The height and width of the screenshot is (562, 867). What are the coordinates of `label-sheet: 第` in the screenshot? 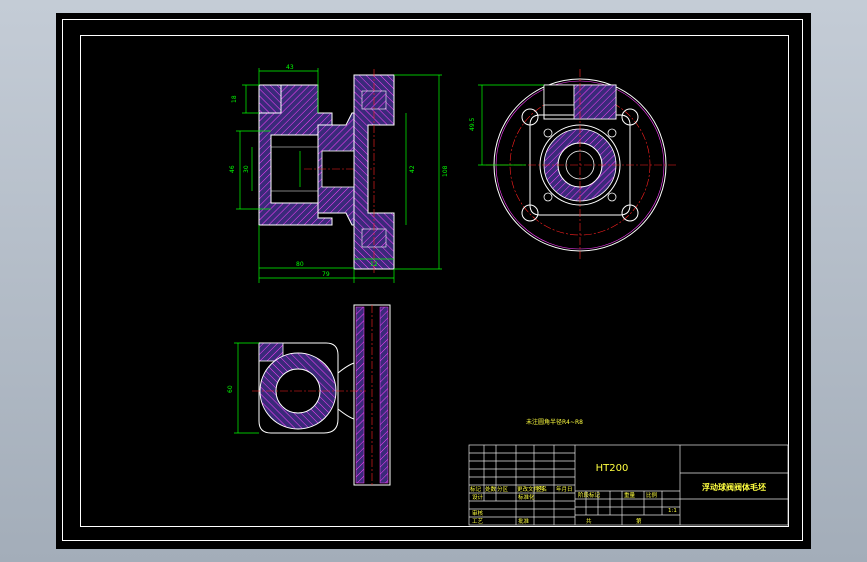 It's located at (639, 521).